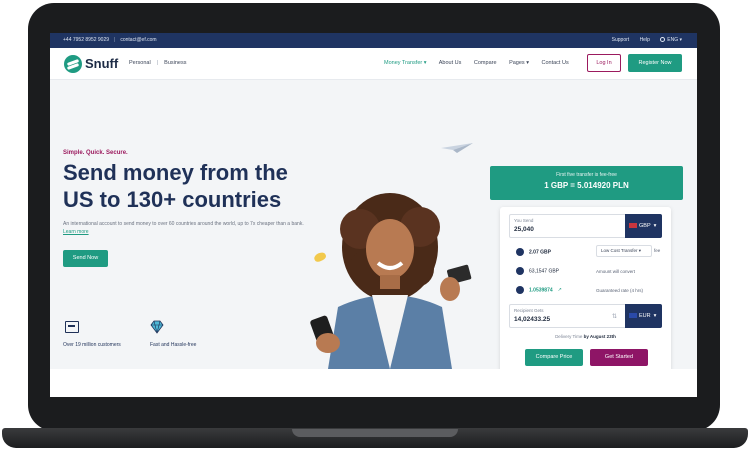 The height and width of the screenshot is (455, 750). What do you see at coordinates (529, 310) in the screenshot?
I see `recipient-label: Recipient Gets` at bounding box center [529, 310].